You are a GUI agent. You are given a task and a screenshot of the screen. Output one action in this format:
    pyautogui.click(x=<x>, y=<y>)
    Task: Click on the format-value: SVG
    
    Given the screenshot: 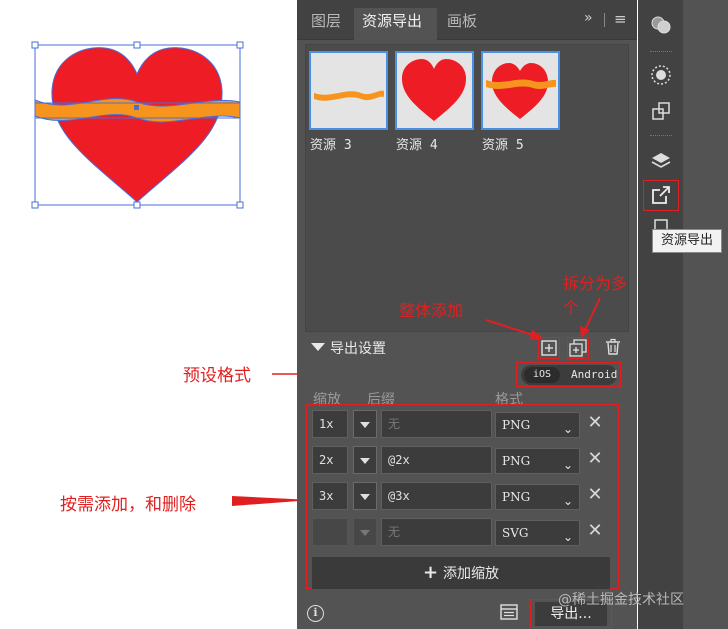 What is the action you would take?
    pyautogui.click(x=515, y=533)
    